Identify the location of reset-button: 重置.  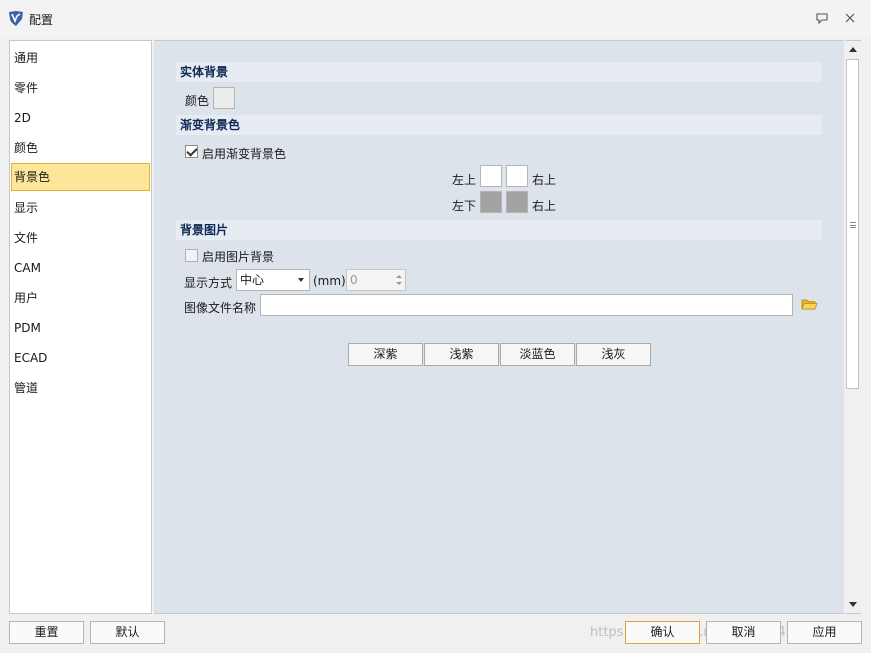
(46, 632).